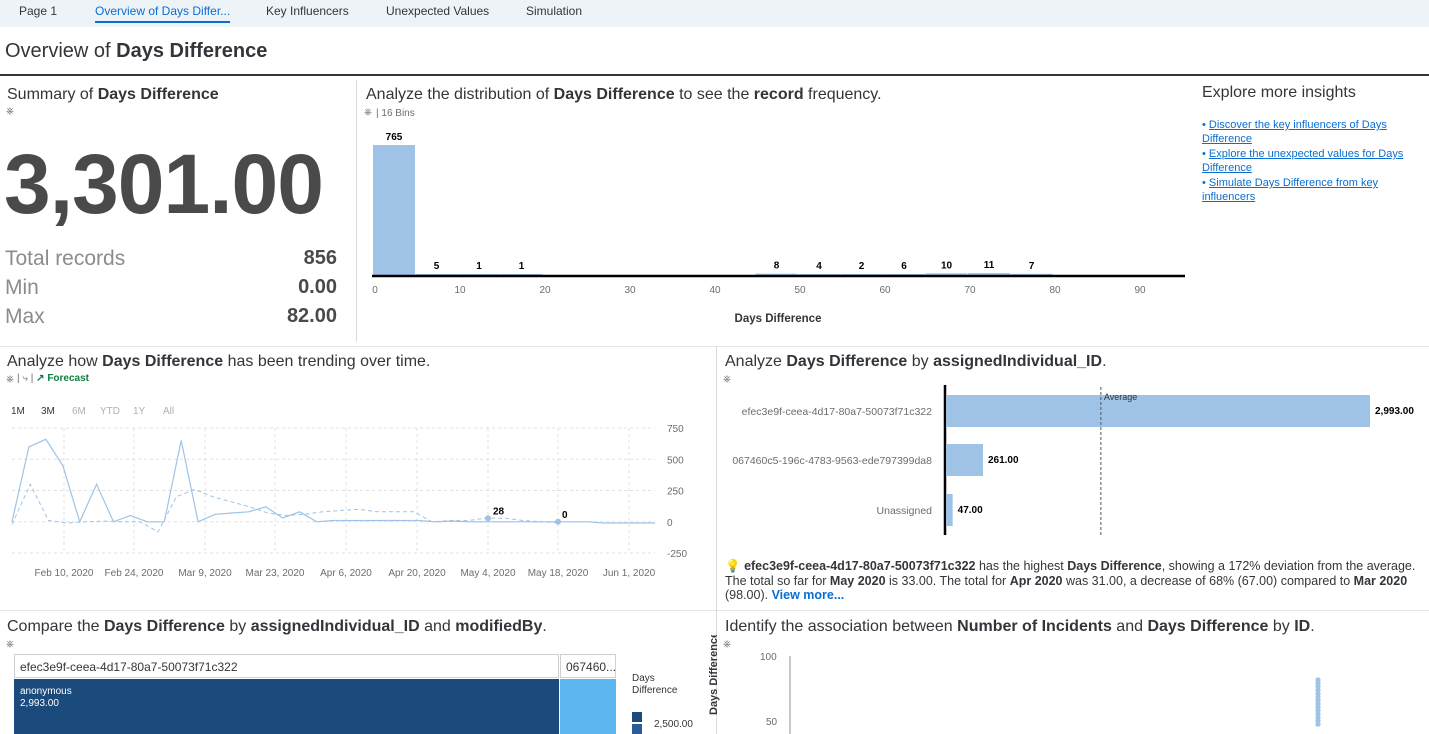 This screenshot has height=734, width=1429. I want to click on treemap-cell-name: anonymous, so click(46, 691).